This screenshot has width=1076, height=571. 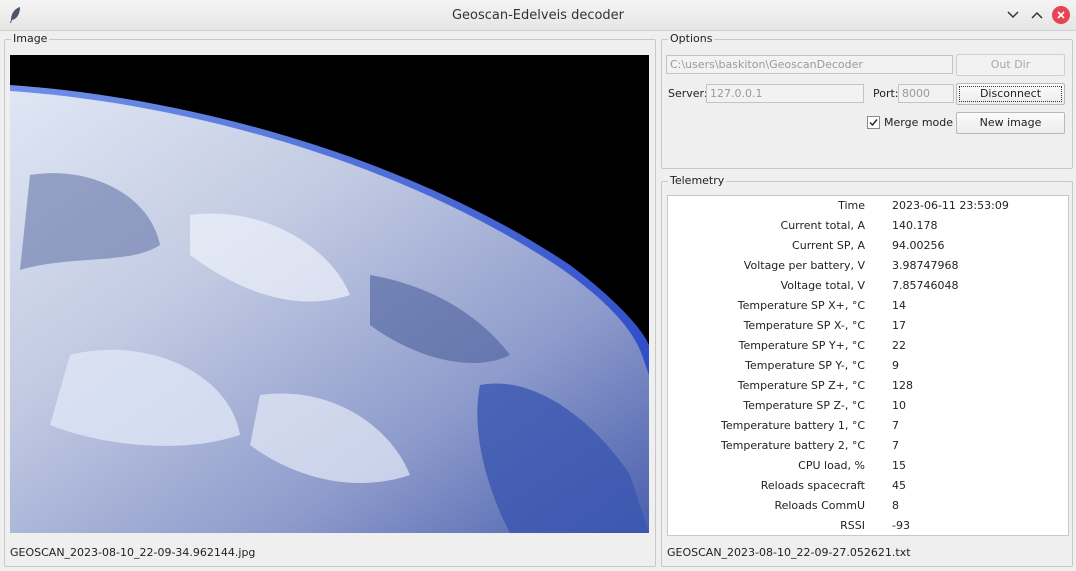 I want to click on telemetry-row: Temperature SP X+, °C 14, so click(x=868, y=306).